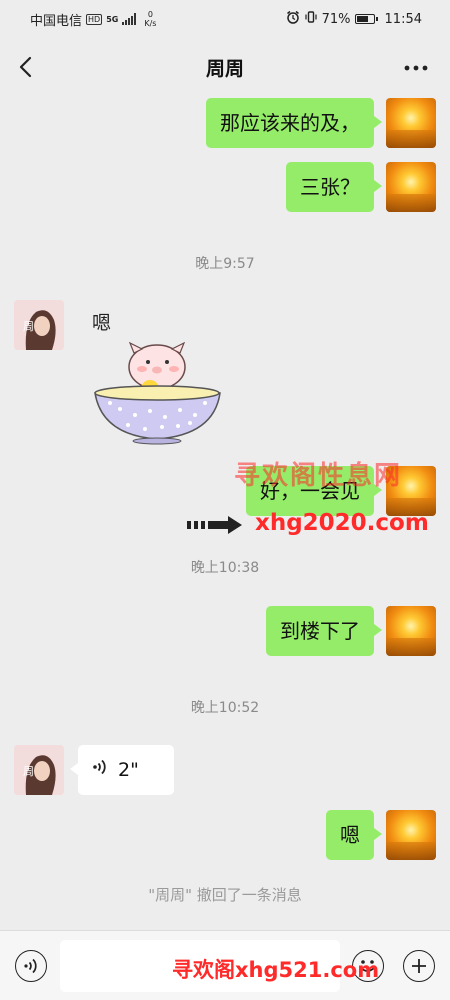 The height and width of the screenshot is (1000, 450). Describe the element at coordinates (102, 323) in the screenshot. I see `sticker-caption: 嗯` at that location.